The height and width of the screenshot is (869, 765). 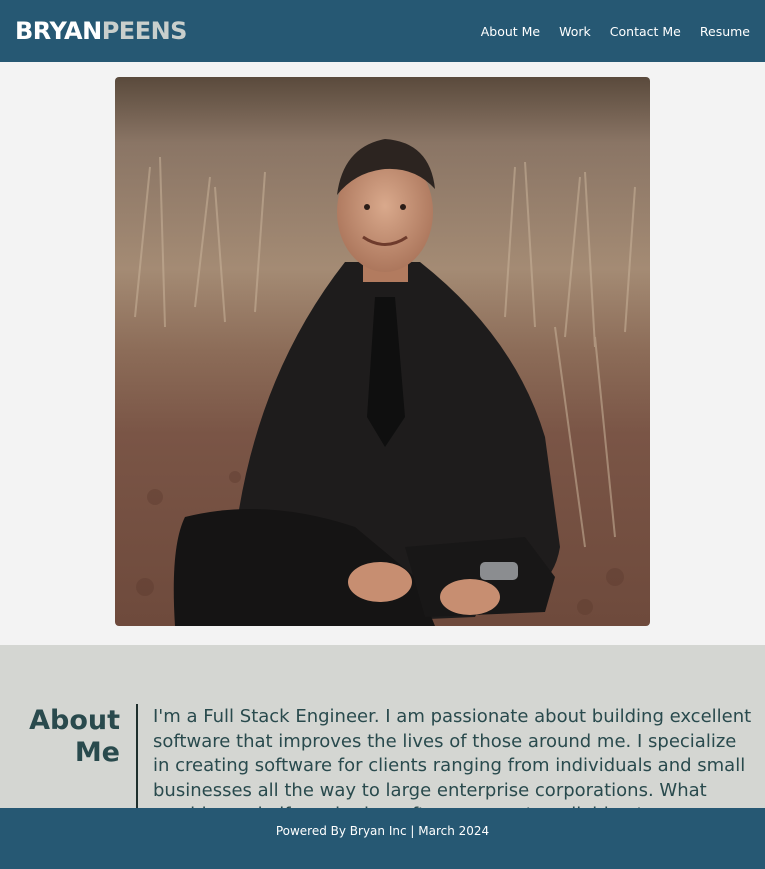 What do you see at coordinates (575, 31) in the screenshot?
I see `nav-work: Work` at bounding box center [575, 31].